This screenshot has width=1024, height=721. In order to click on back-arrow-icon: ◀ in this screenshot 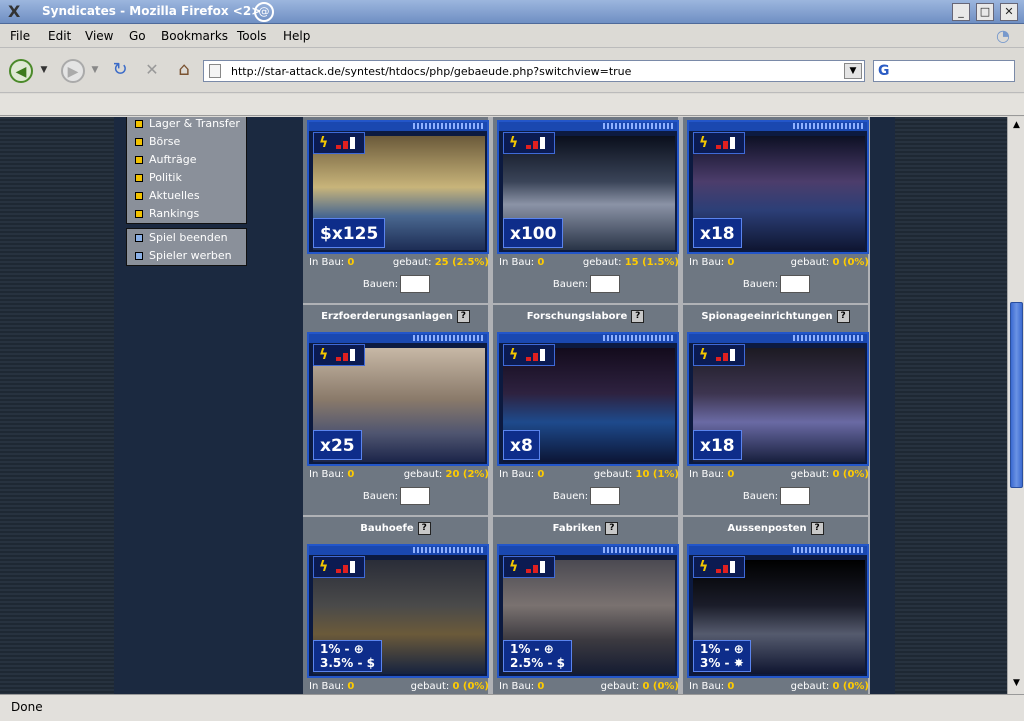, I will do `click(21, 71)`.